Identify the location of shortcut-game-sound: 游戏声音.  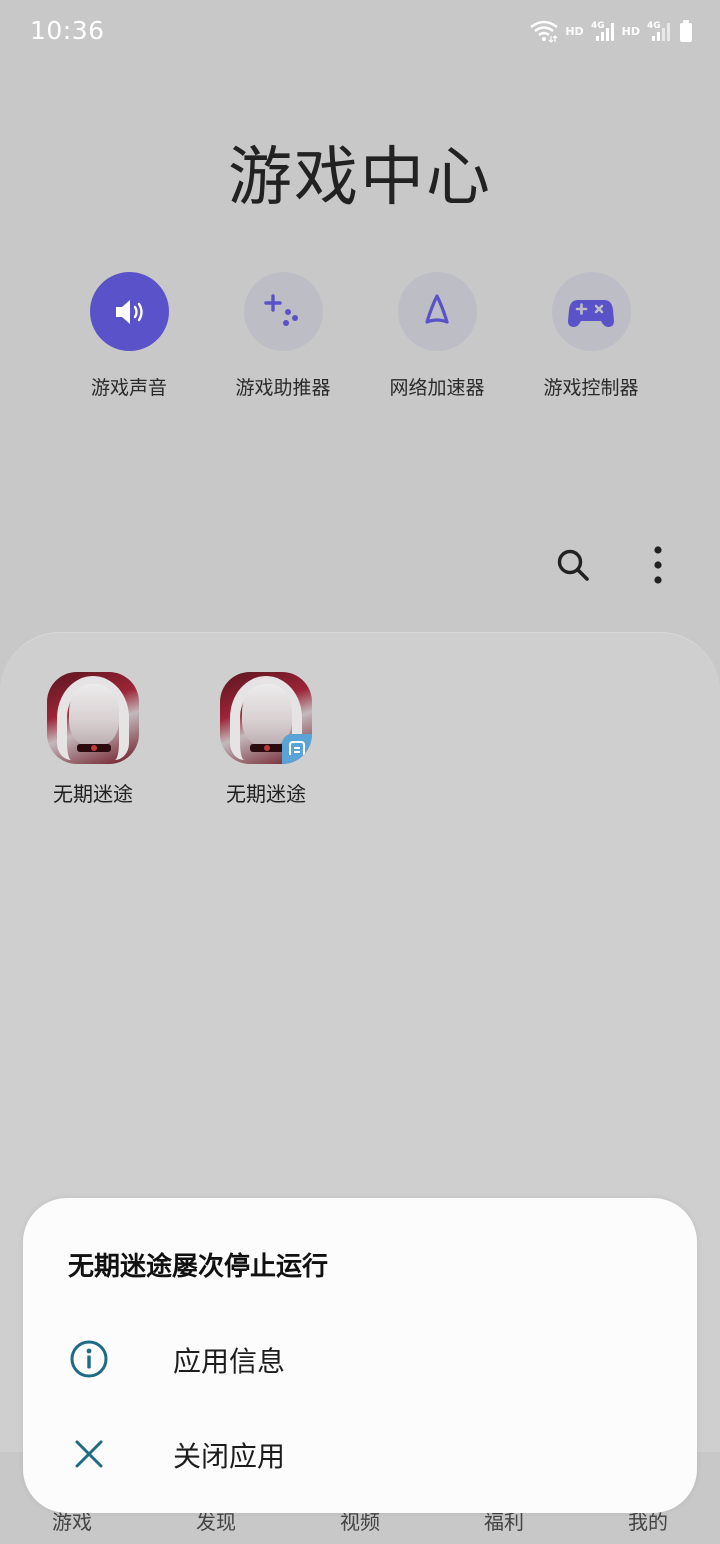
(129, 337).